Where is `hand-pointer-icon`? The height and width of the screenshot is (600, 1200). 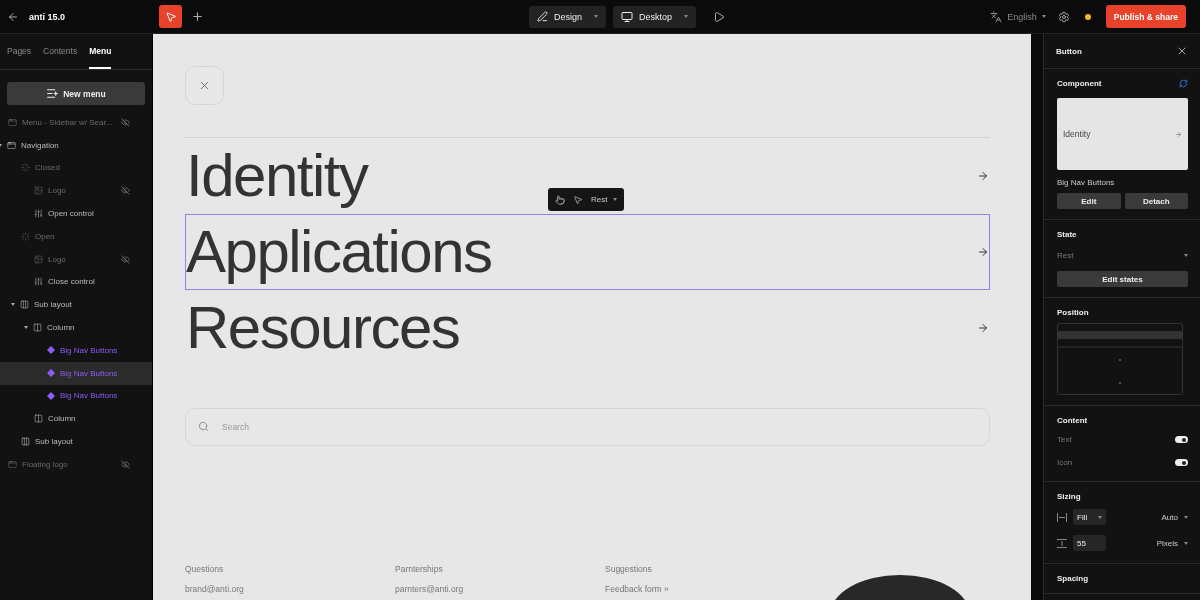 hand-pointer-icon is located at coordinates (560, 199).